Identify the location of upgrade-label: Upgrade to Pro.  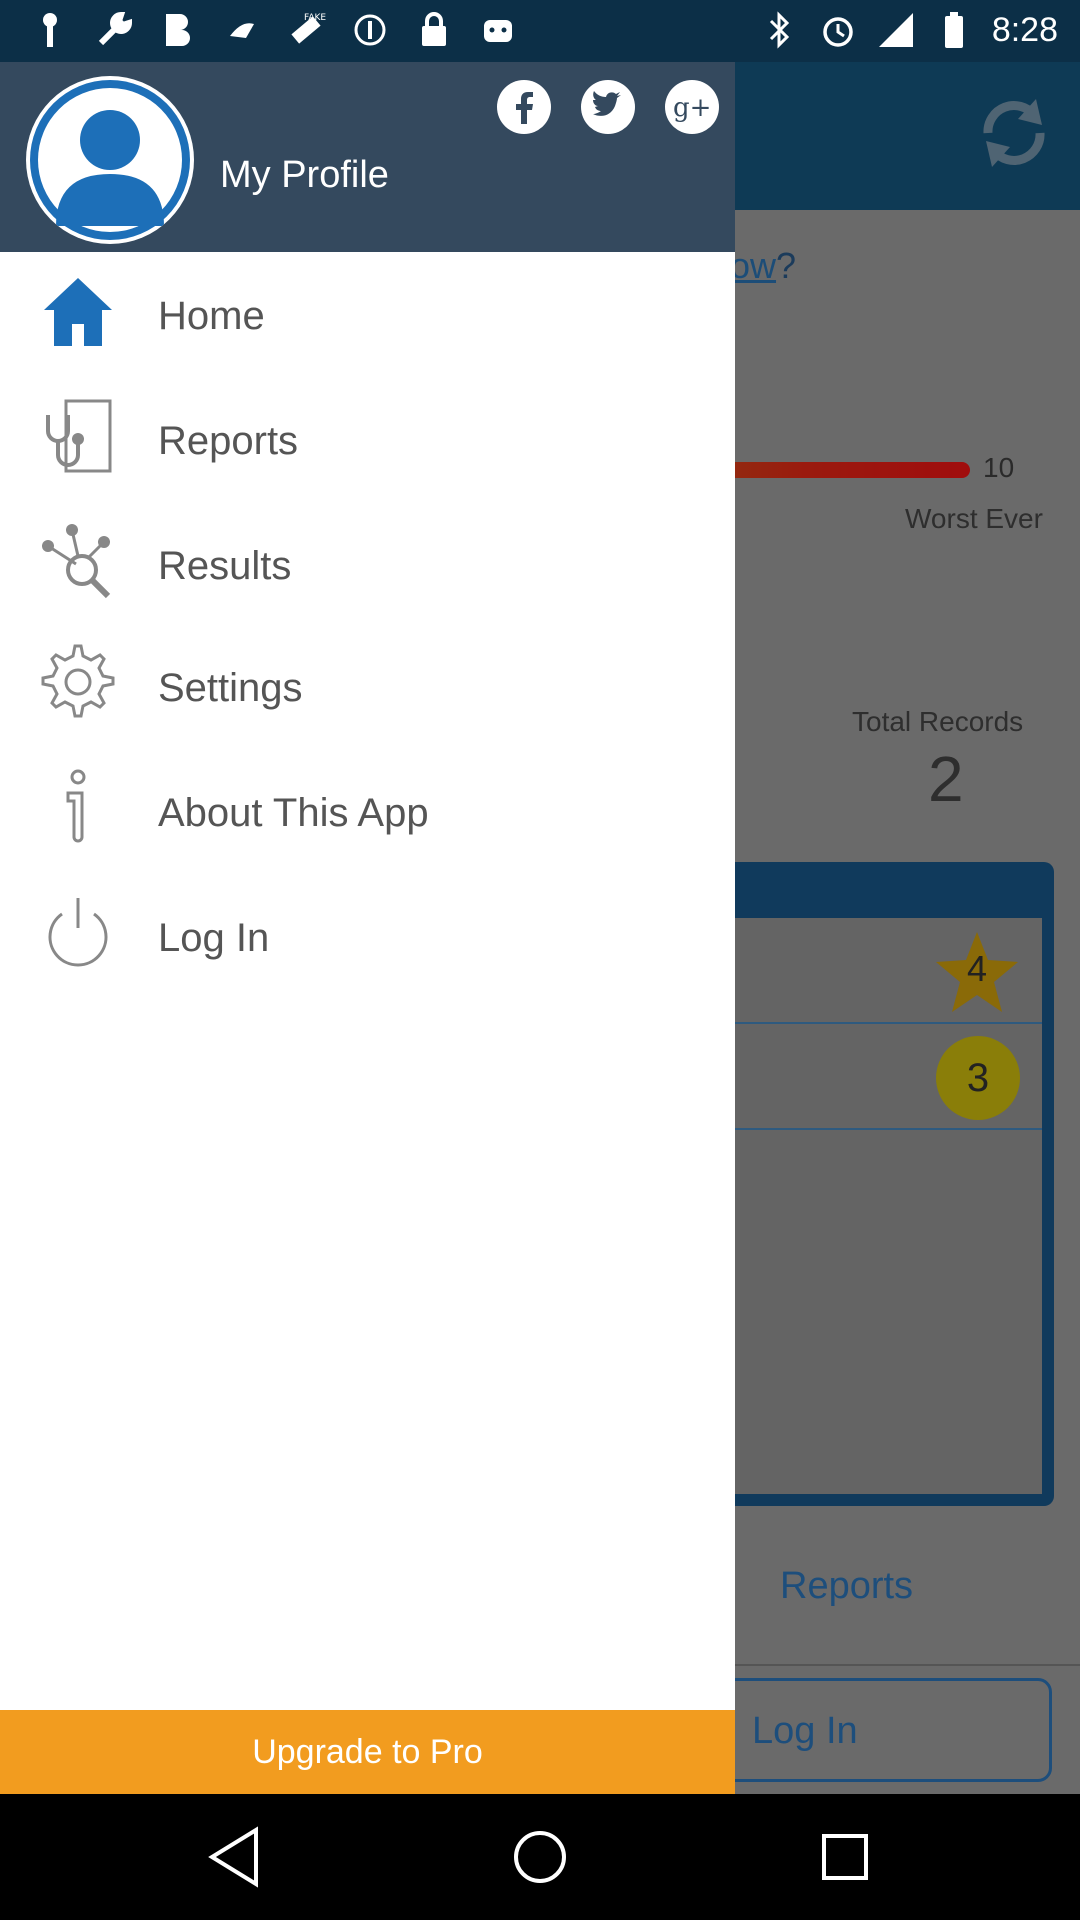
(367, 1751).